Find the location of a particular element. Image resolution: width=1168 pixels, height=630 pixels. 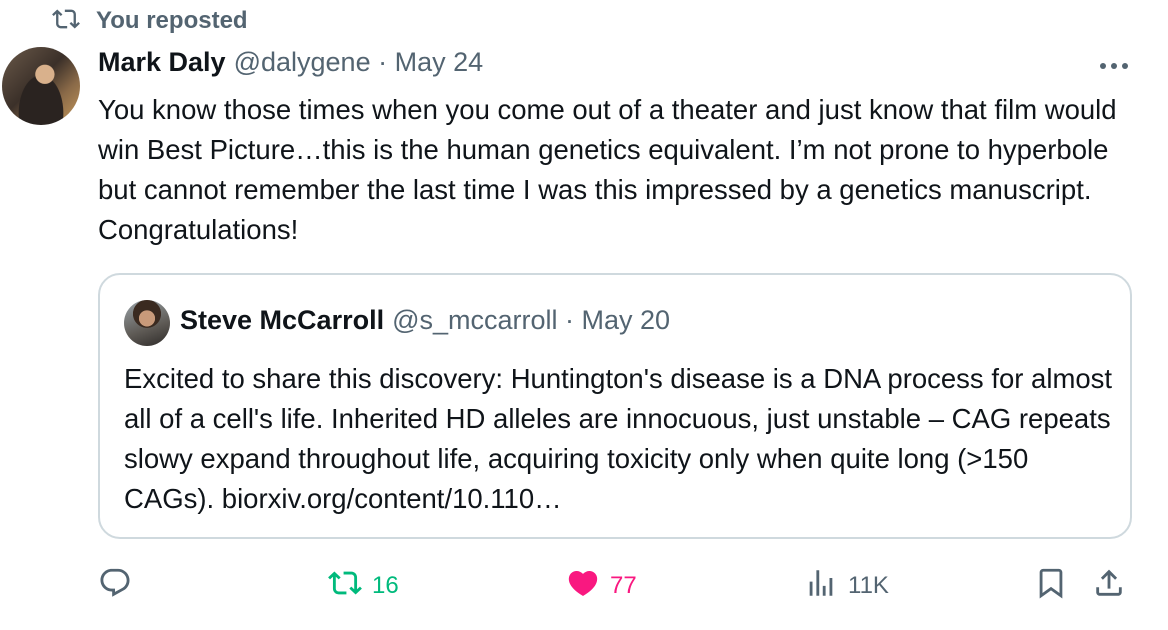

reply-button is located at coordinates (115, 586).